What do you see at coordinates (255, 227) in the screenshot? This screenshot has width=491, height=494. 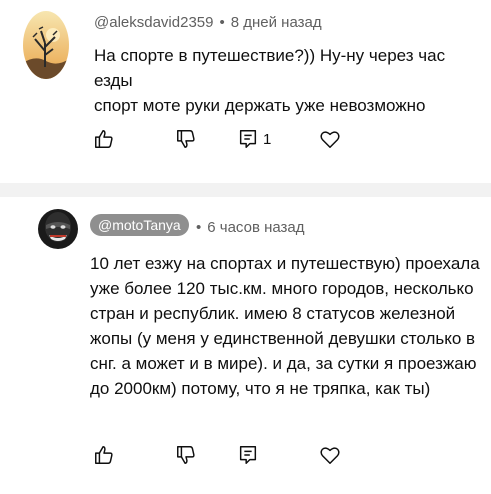 I see `timestamp: 6 часов назад` at bounding box center [255, 227].